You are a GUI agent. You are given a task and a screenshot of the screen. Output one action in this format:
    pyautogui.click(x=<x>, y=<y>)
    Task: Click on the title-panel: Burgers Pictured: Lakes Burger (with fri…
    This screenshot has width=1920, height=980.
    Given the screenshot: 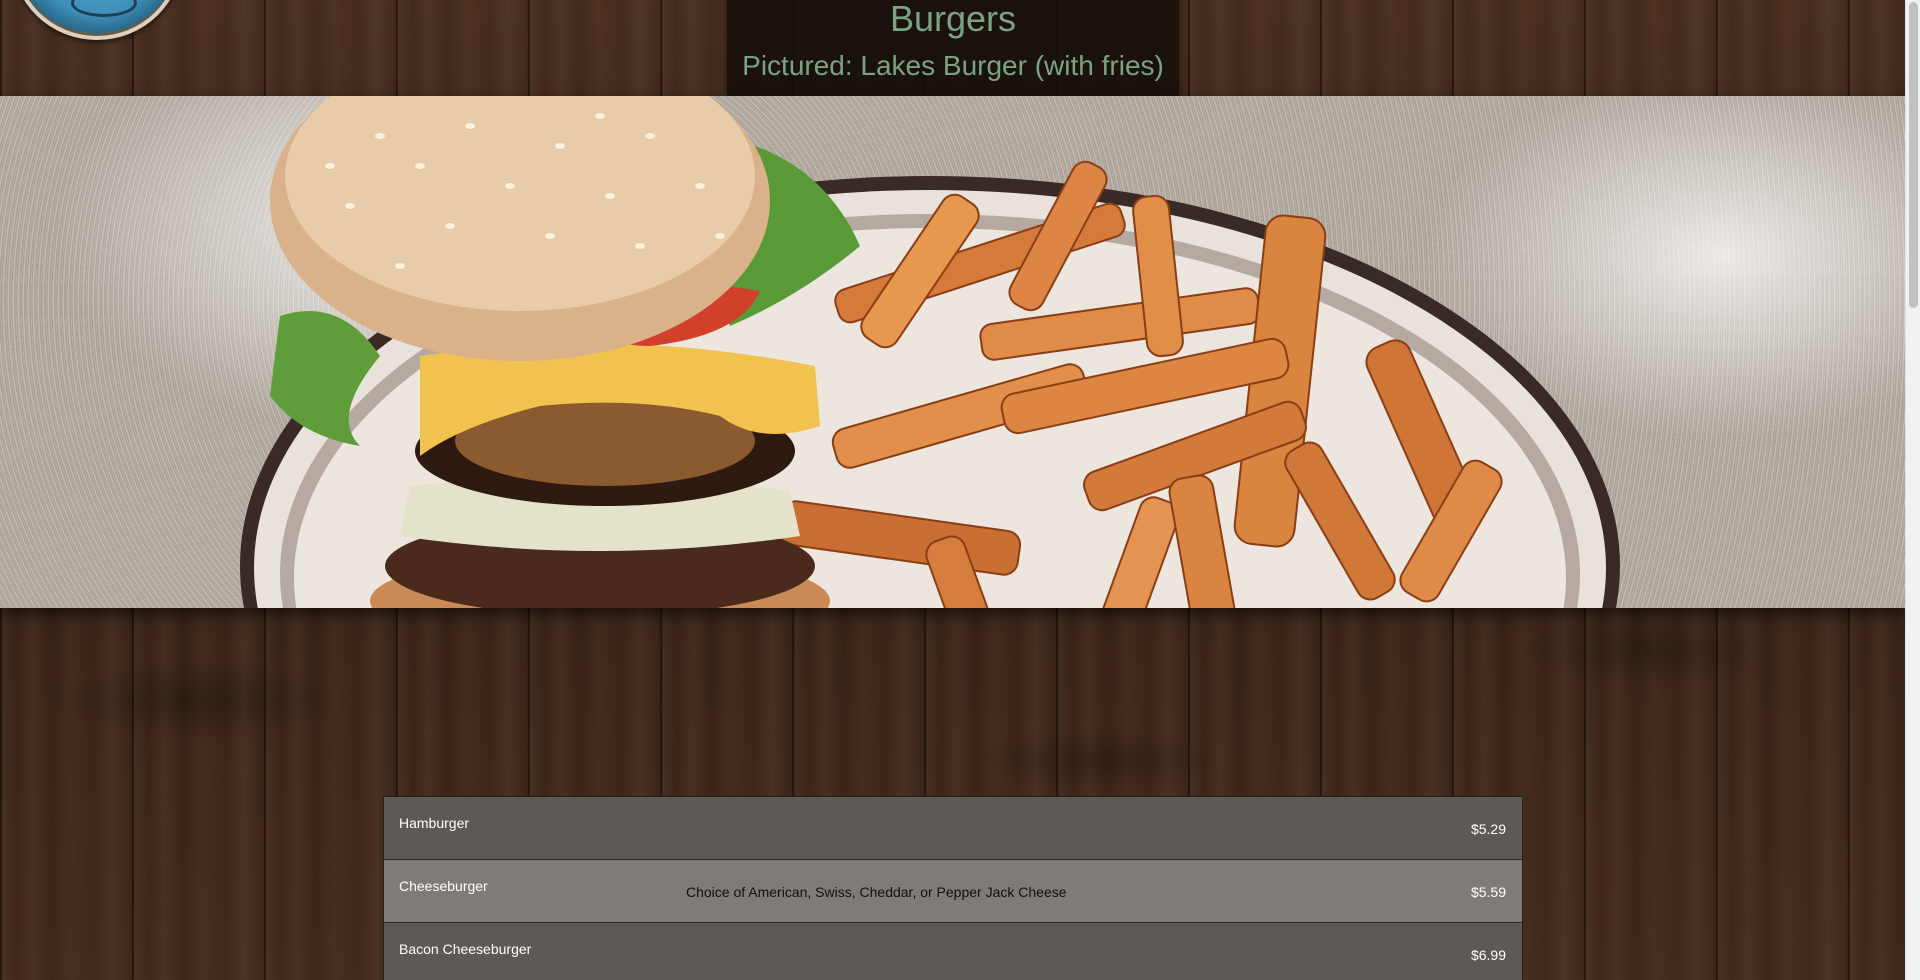 What is the action you would take?
    pyautogui.click(x=953, y=51)
    